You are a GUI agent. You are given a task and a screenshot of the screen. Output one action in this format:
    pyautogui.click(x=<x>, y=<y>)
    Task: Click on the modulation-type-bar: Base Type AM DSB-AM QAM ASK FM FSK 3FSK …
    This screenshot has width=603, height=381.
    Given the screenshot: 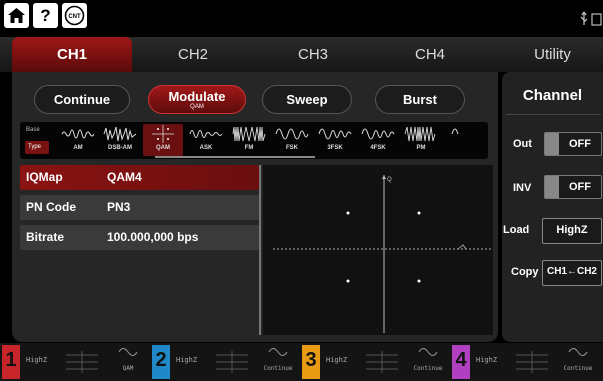 What is the action you would take?
    pyautogui.click(x=254, y=140)
    